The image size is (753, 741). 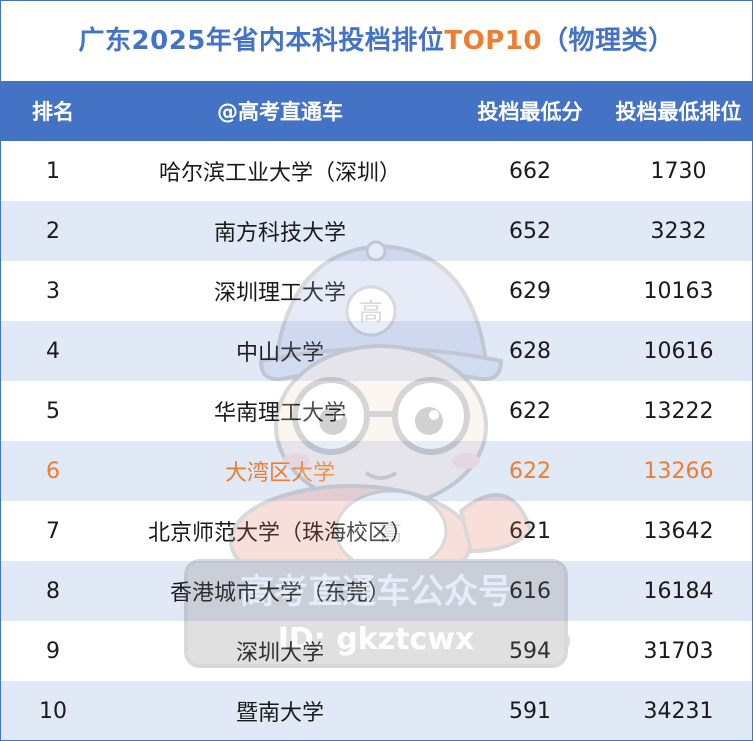 What do you see at coordinates (53, 171) in the screenshot?
I see `cell-rank: 1` at bounding box center [53, 171].